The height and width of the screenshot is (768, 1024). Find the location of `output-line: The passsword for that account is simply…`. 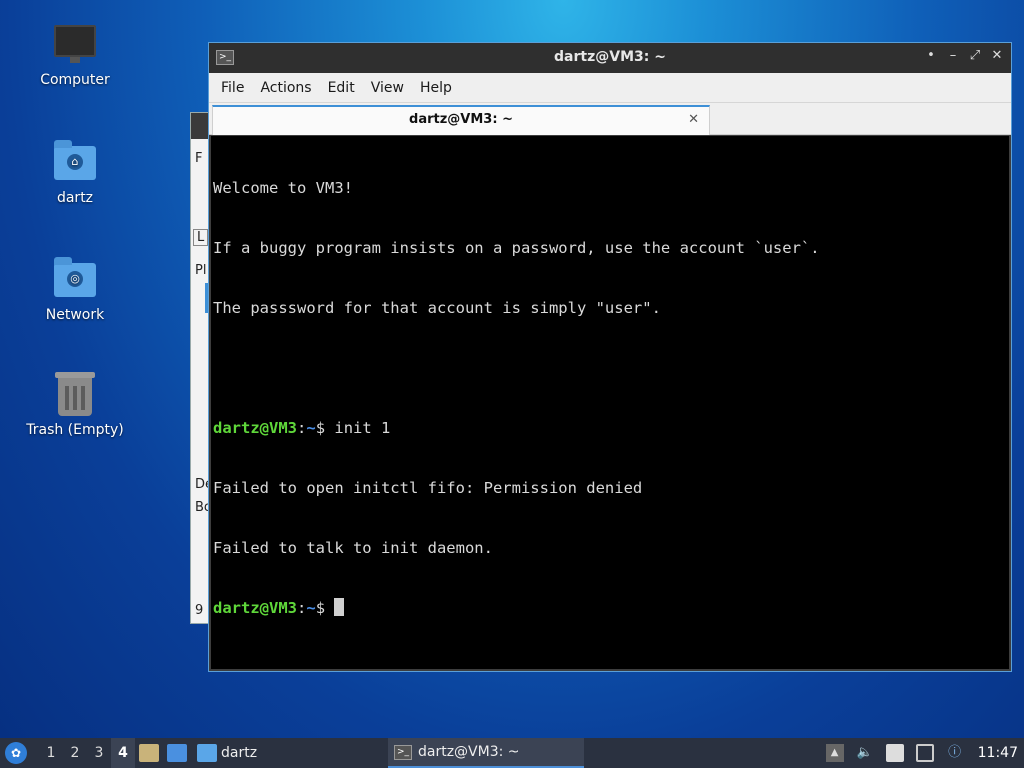

output-line: The passsword for that account is simply… is located at coordinates (437, 308).